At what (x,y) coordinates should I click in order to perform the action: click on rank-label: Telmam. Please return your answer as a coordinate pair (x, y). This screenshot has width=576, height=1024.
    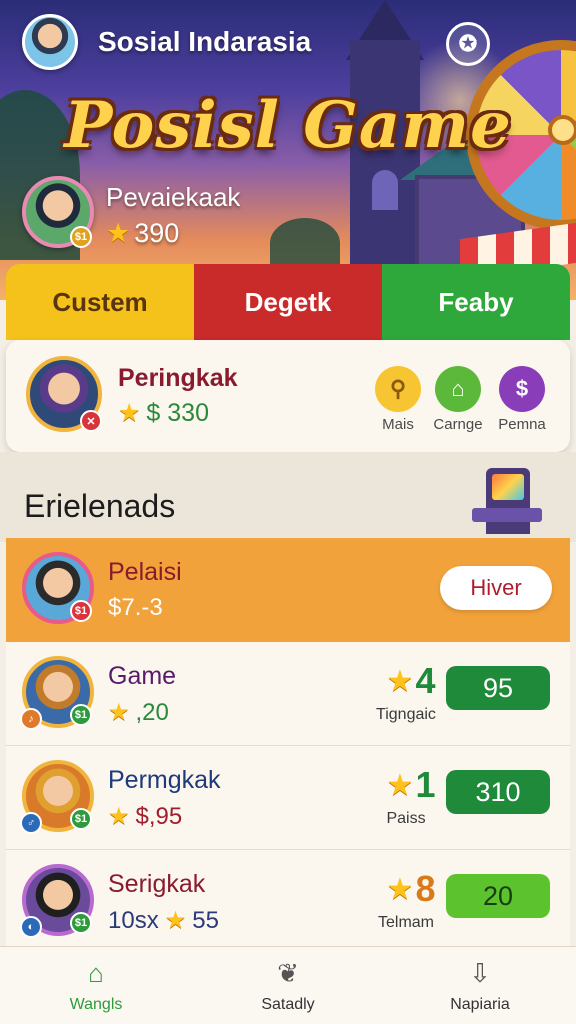
    Looking at the image, I should click on (405, 922).